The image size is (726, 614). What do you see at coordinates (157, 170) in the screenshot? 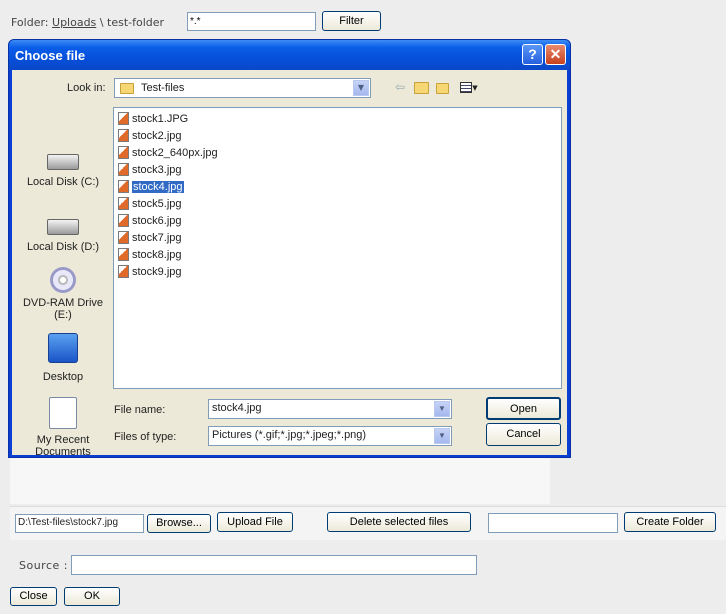
I see `file-name: stock3.jpg` at bounding box center [157, 170].